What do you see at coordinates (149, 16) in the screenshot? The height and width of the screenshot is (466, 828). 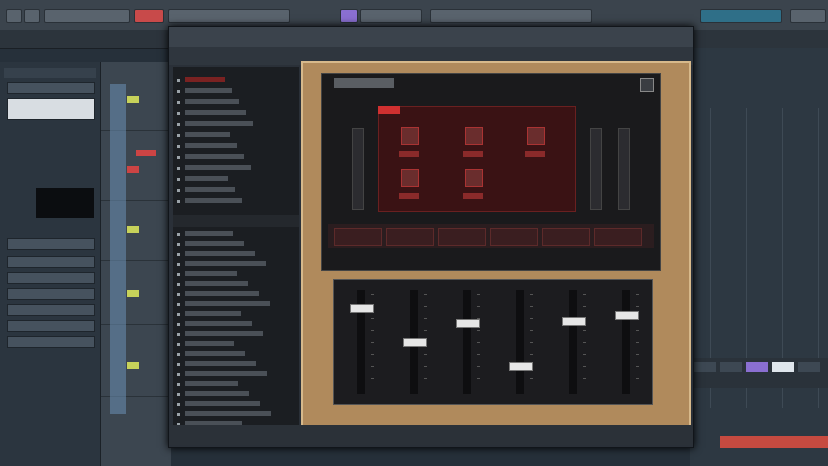 I see `toolbar-record-button` at bounding box center [149, 16].